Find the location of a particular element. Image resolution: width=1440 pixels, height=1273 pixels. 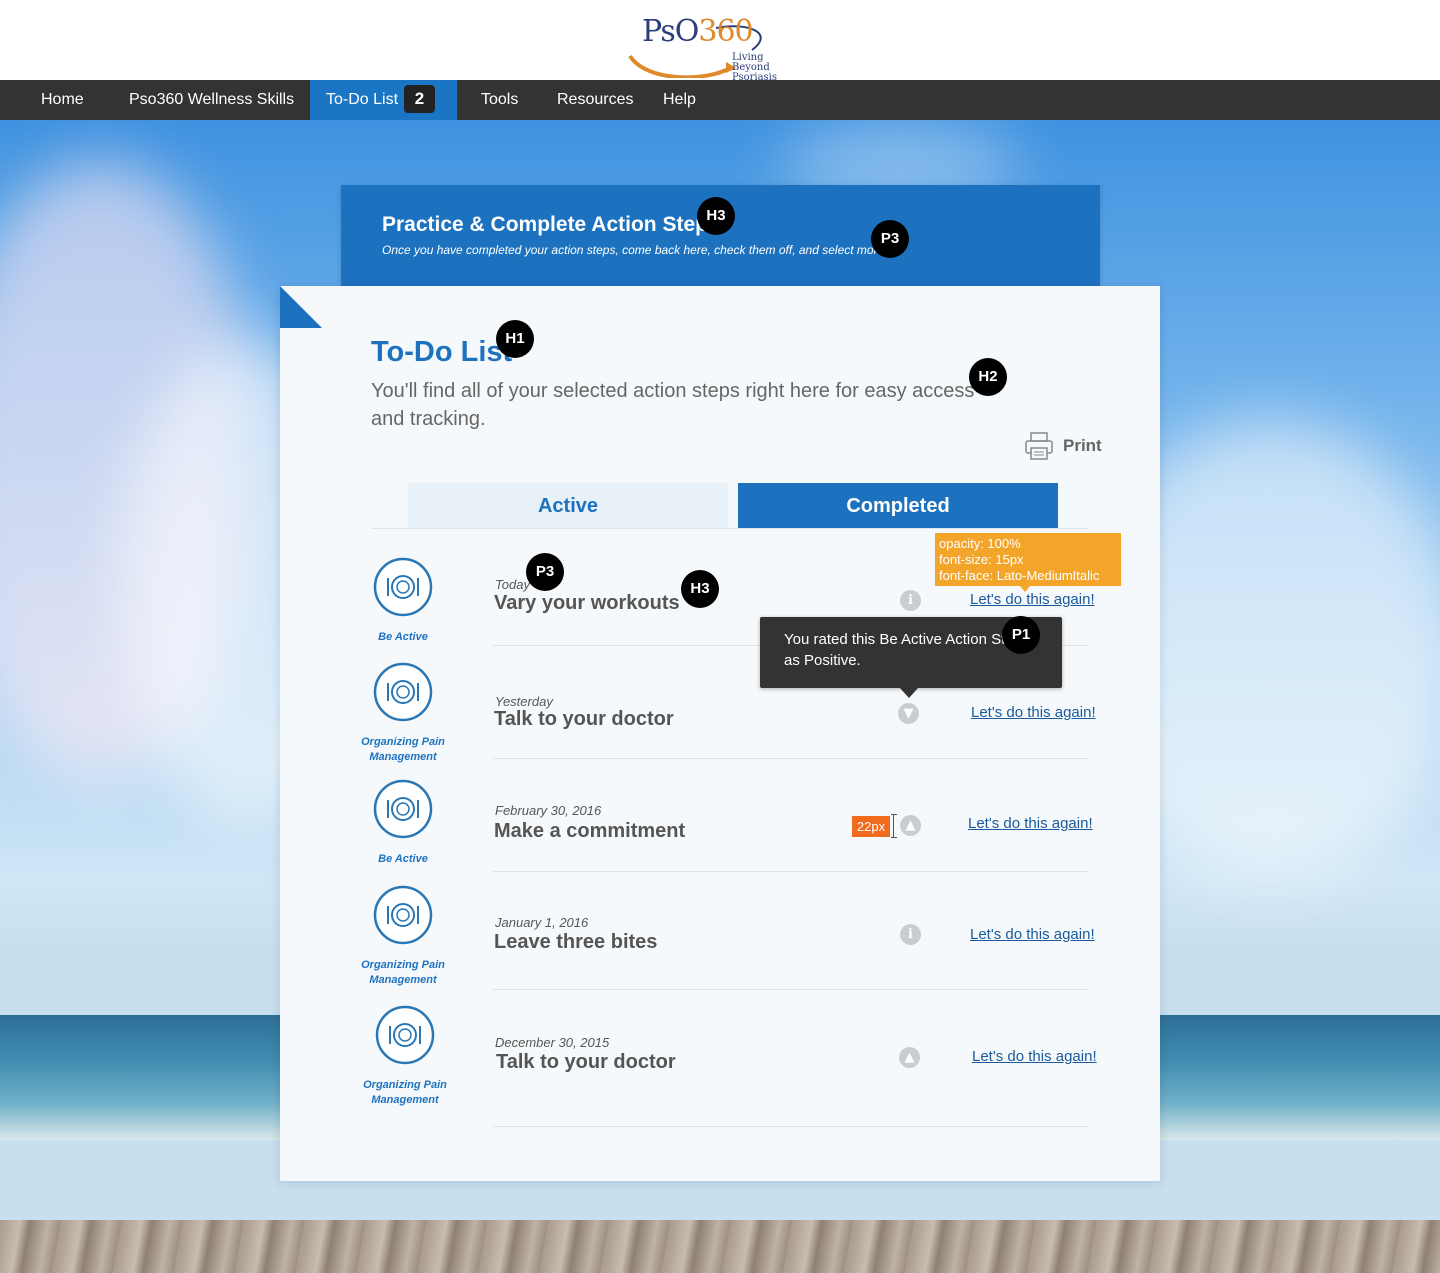

nav-todo-list: To-Do List 2 is located at coordinates (383, 100).